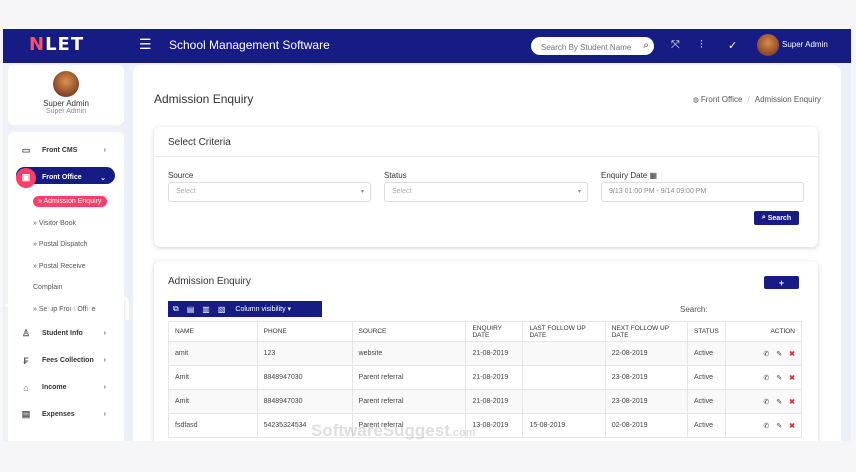  I want to click on breadcrumb-current: Admission Enquiry, so click(787, 99).